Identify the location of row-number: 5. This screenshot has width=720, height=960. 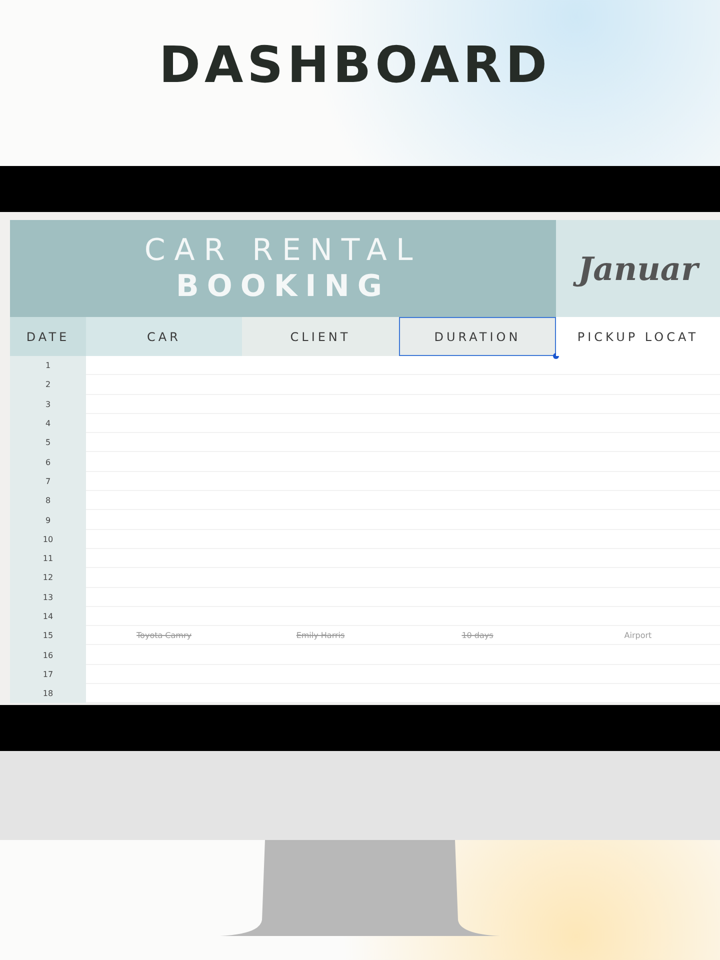
(48, 442).